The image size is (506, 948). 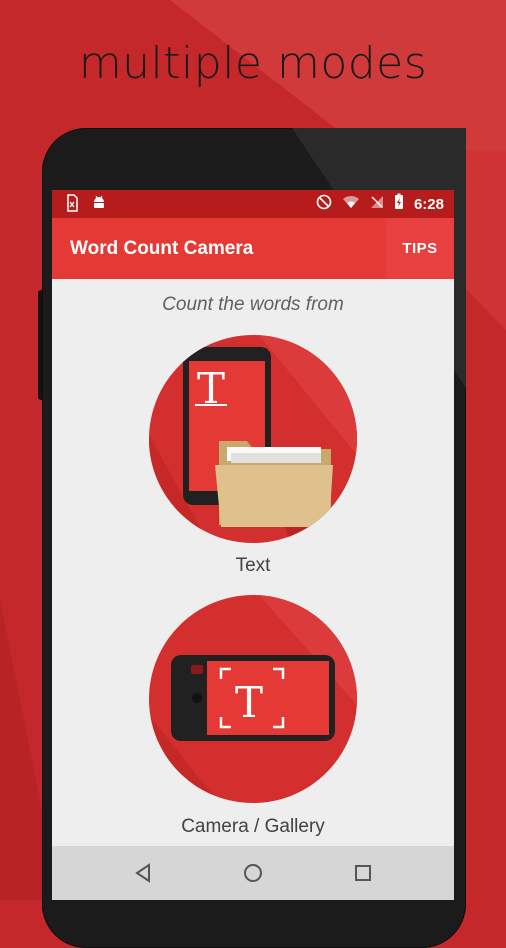 I want to click on back-icon, so click(x=143, y=873).